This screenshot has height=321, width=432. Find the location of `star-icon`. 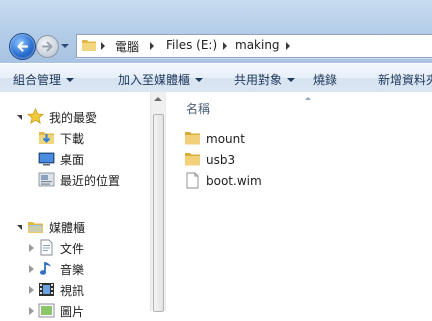

star-icon is located at coordinates (35, 116).